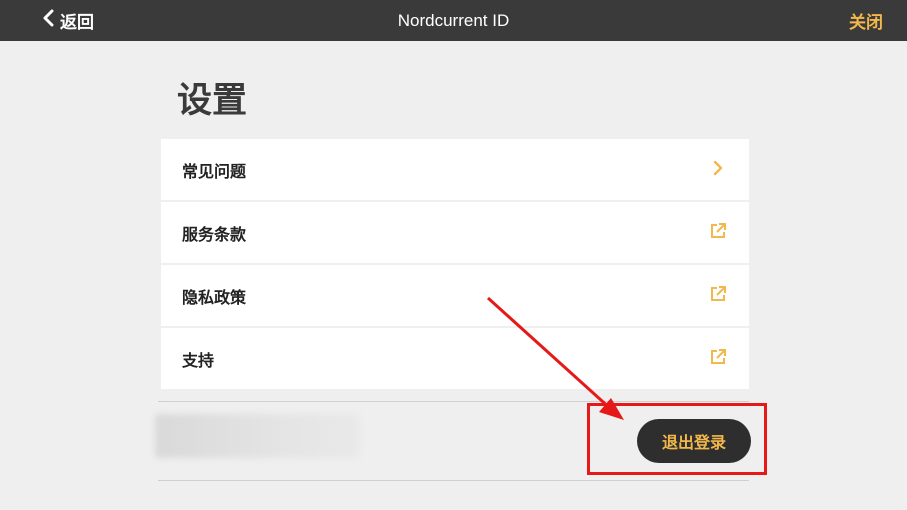 The width and height of the screenshot is (907, 510). Describe the element at coordinates (198, 360) in the screenshot. I see `menu-item-label: 支持` at that location.